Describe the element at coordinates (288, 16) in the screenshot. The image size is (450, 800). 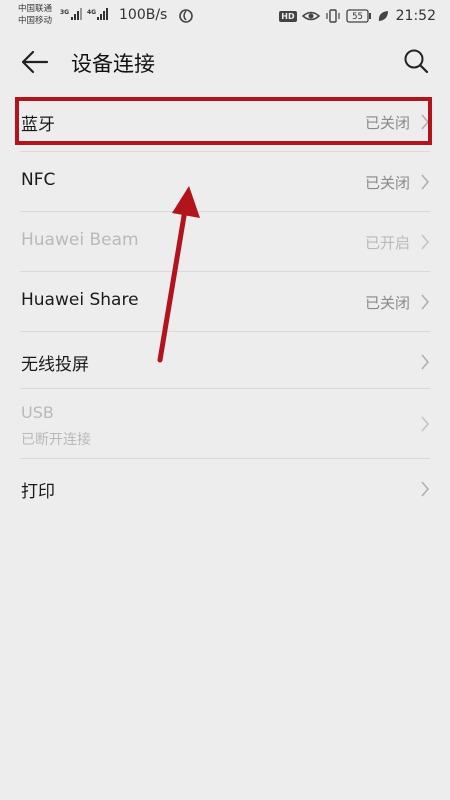
I see `hd-voice-icon: HD` at that location.